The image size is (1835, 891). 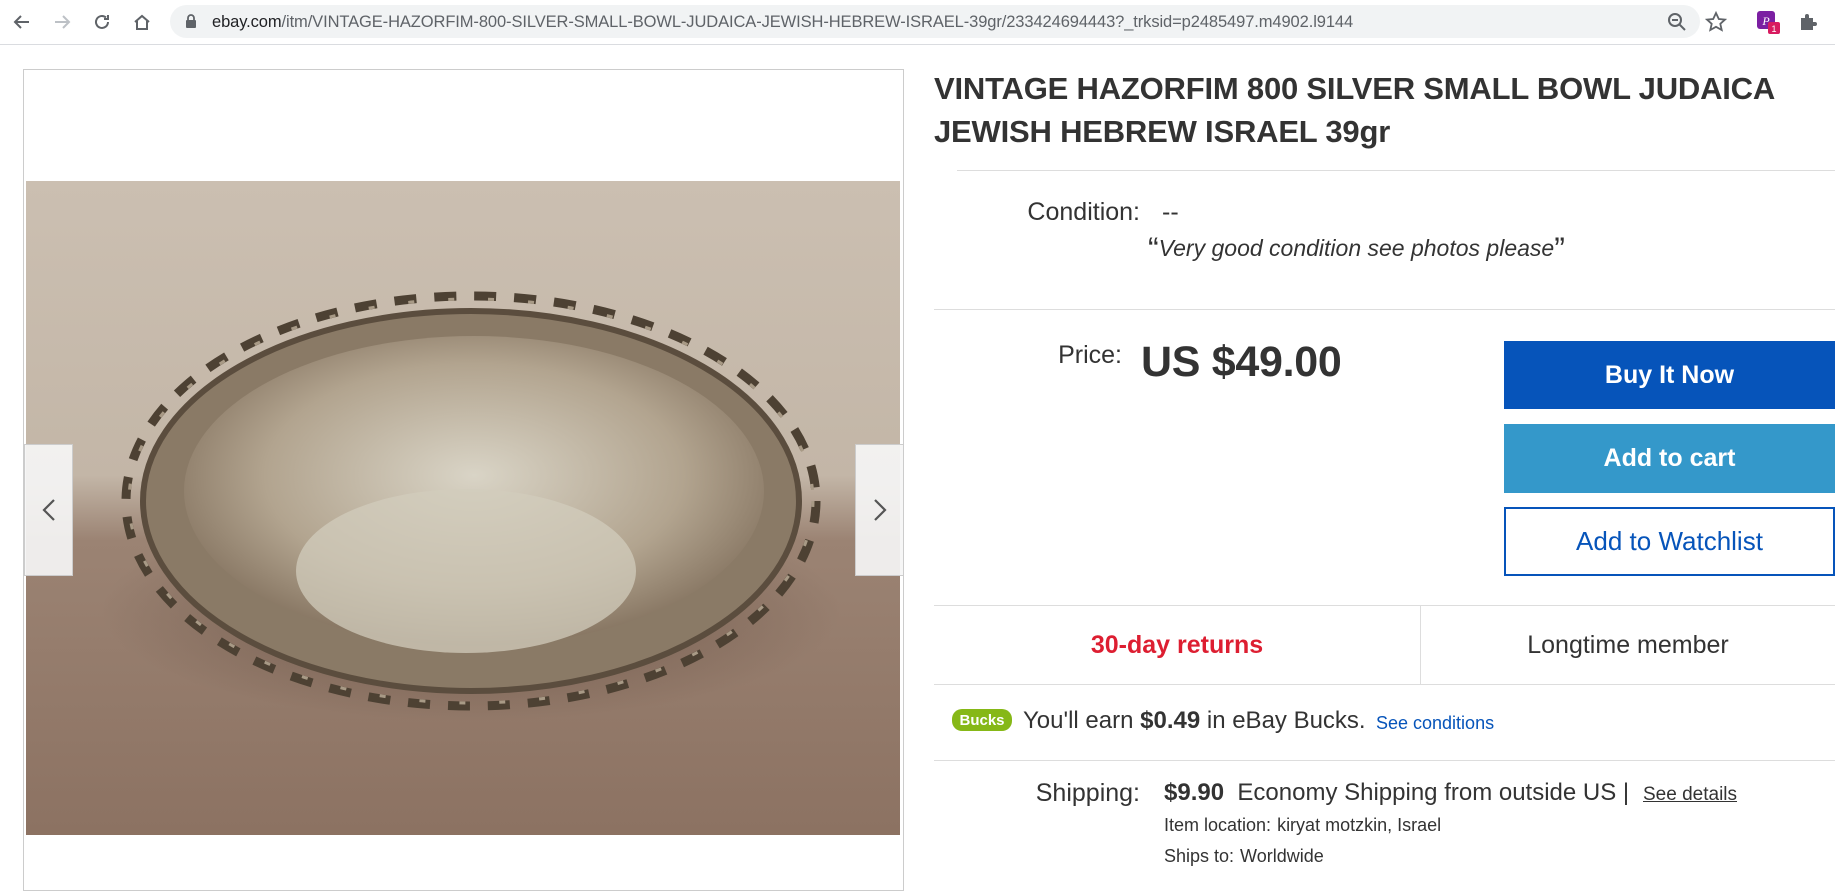 I want to click on add-to-watchlist-button: Add to Watchlist, so click(x=1669, y=541).